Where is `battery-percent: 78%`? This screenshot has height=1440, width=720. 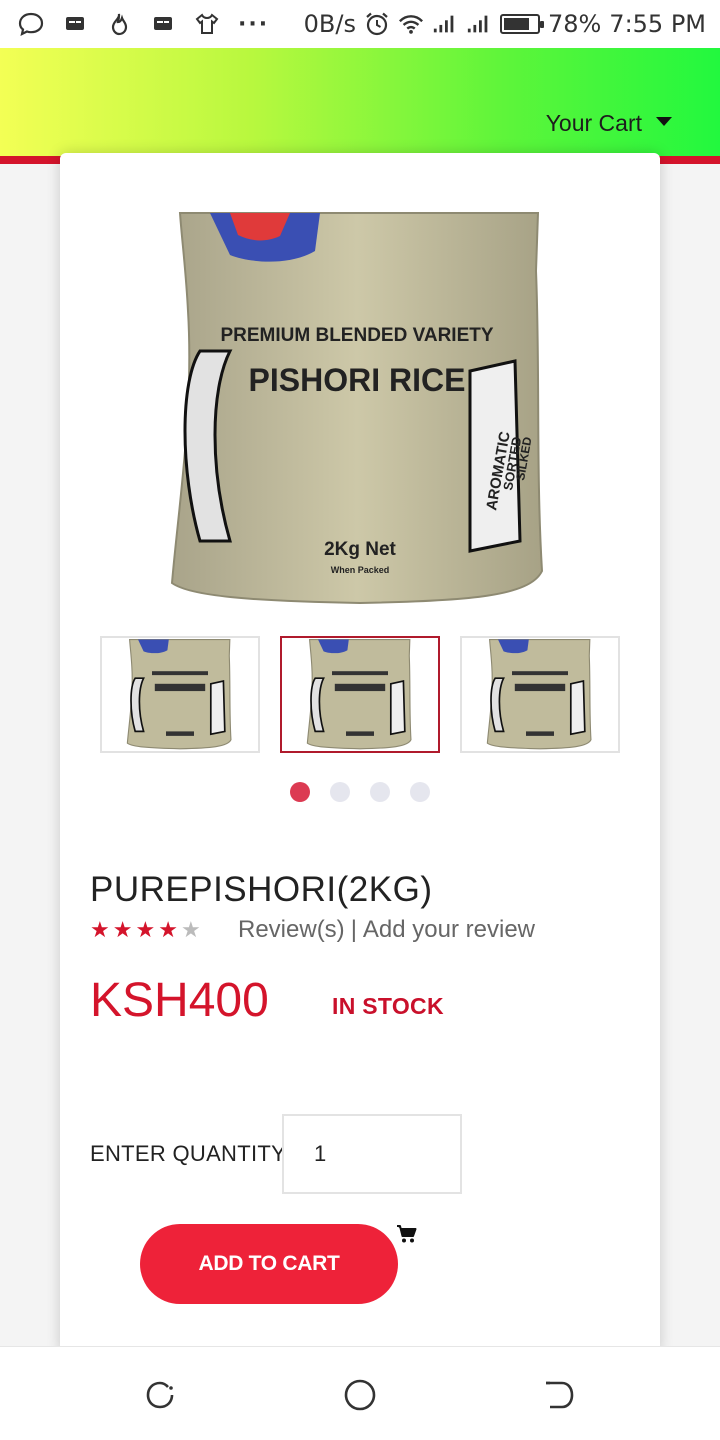
battery-percent: 78% is located at coordinates (574, 24).